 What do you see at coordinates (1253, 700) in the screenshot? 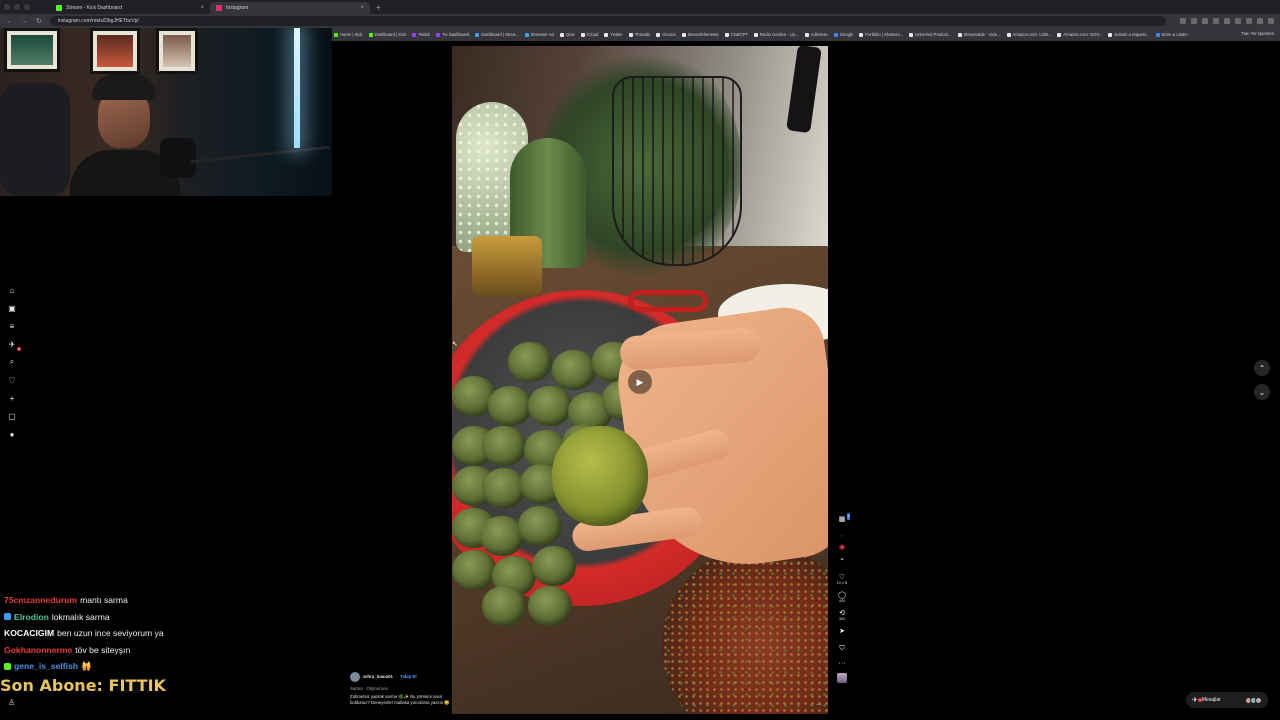
I see `message-avatars` at bounding box center [1253, 700].